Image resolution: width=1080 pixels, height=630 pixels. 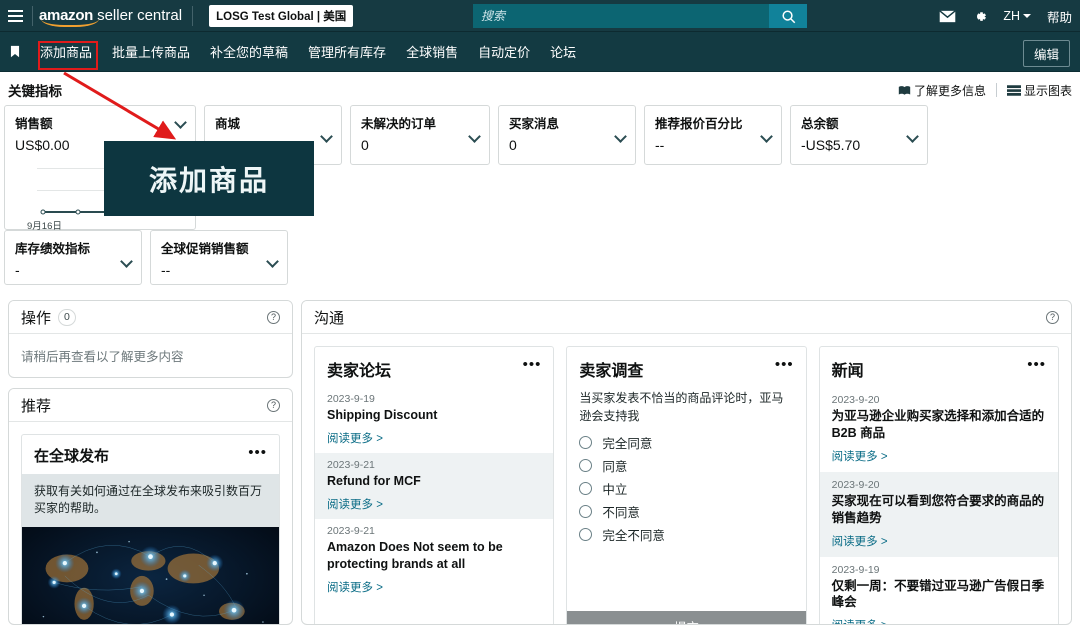 I want to click on more-icon-forum: •••, so click(x=532, y=364).